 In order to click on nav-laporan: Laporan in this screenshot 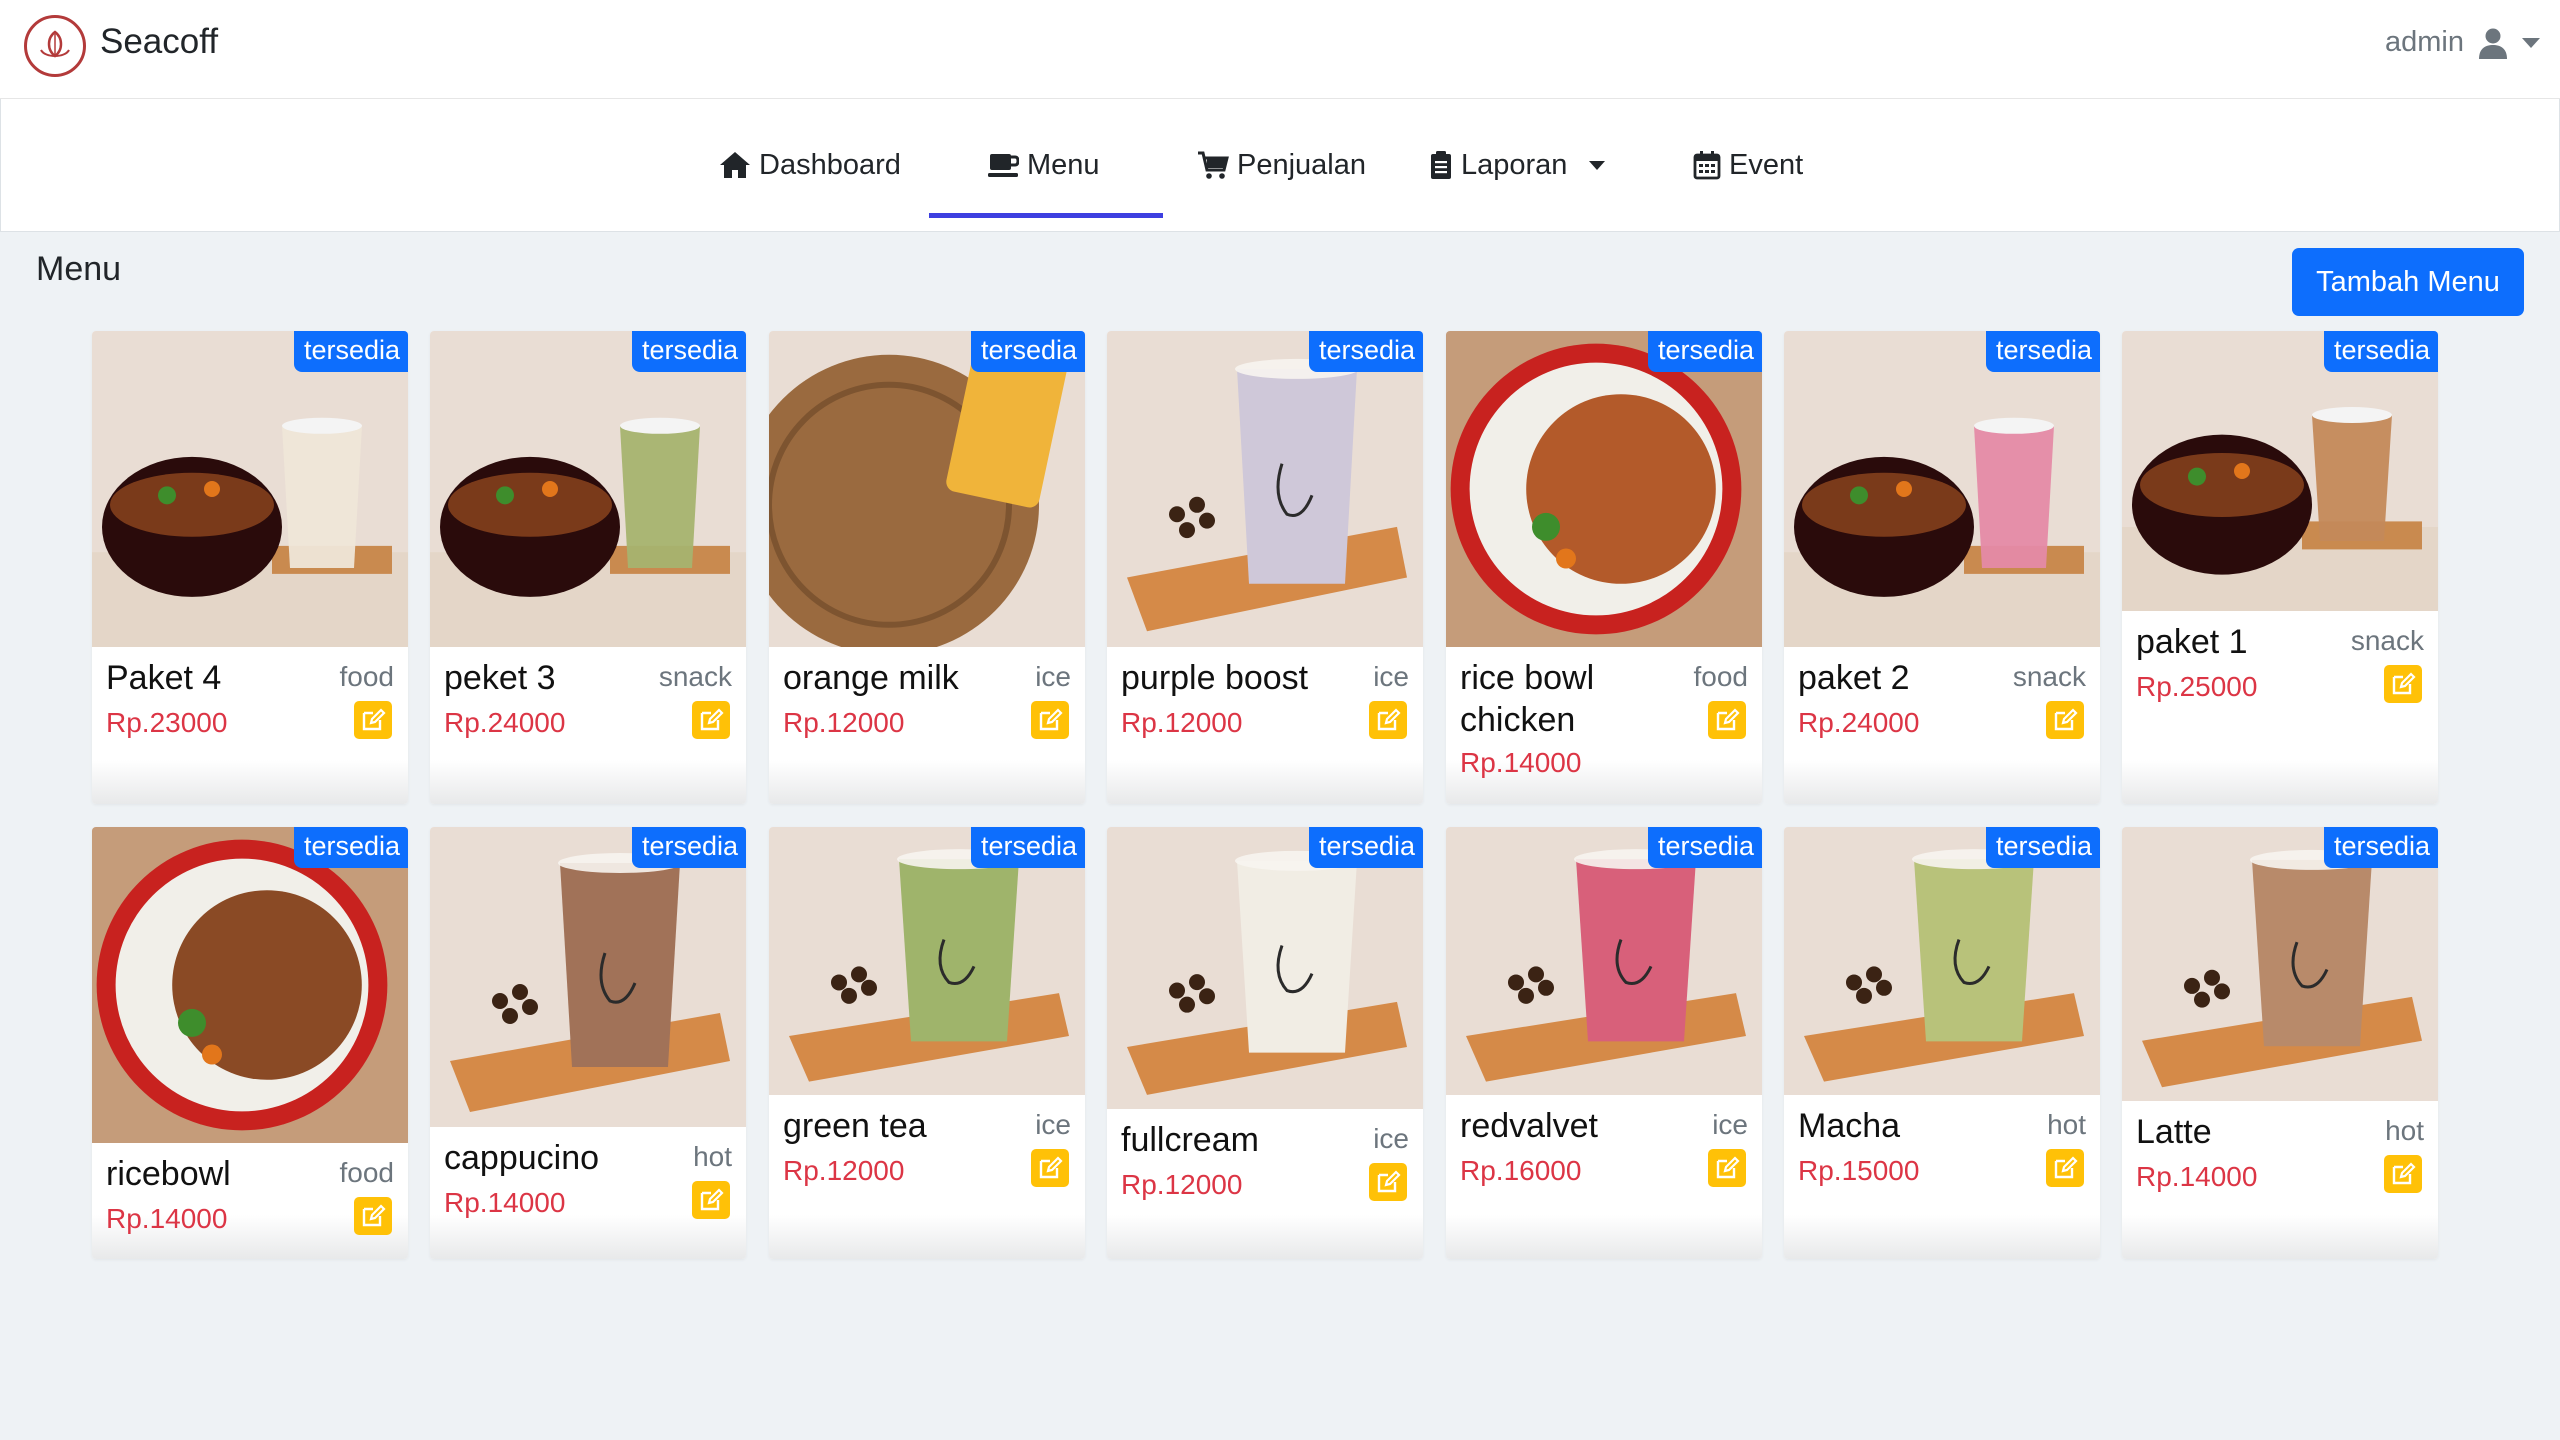, I will do `click(1517, 165)`.